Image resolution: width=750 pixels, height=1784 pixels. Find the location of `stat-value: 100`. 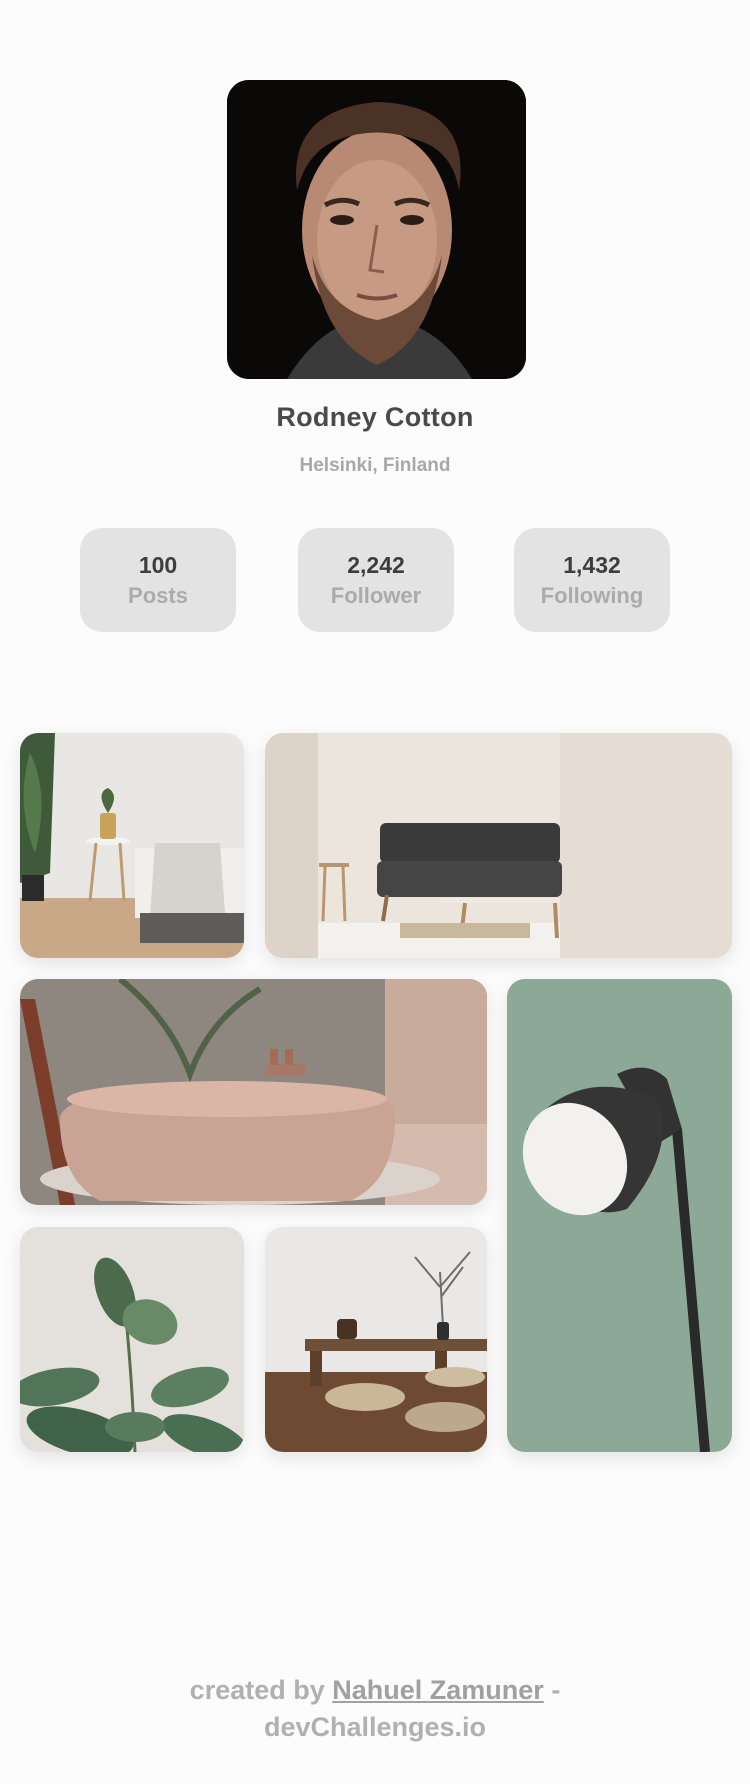

stat-value: 100 is located at coordinates (158, 565).